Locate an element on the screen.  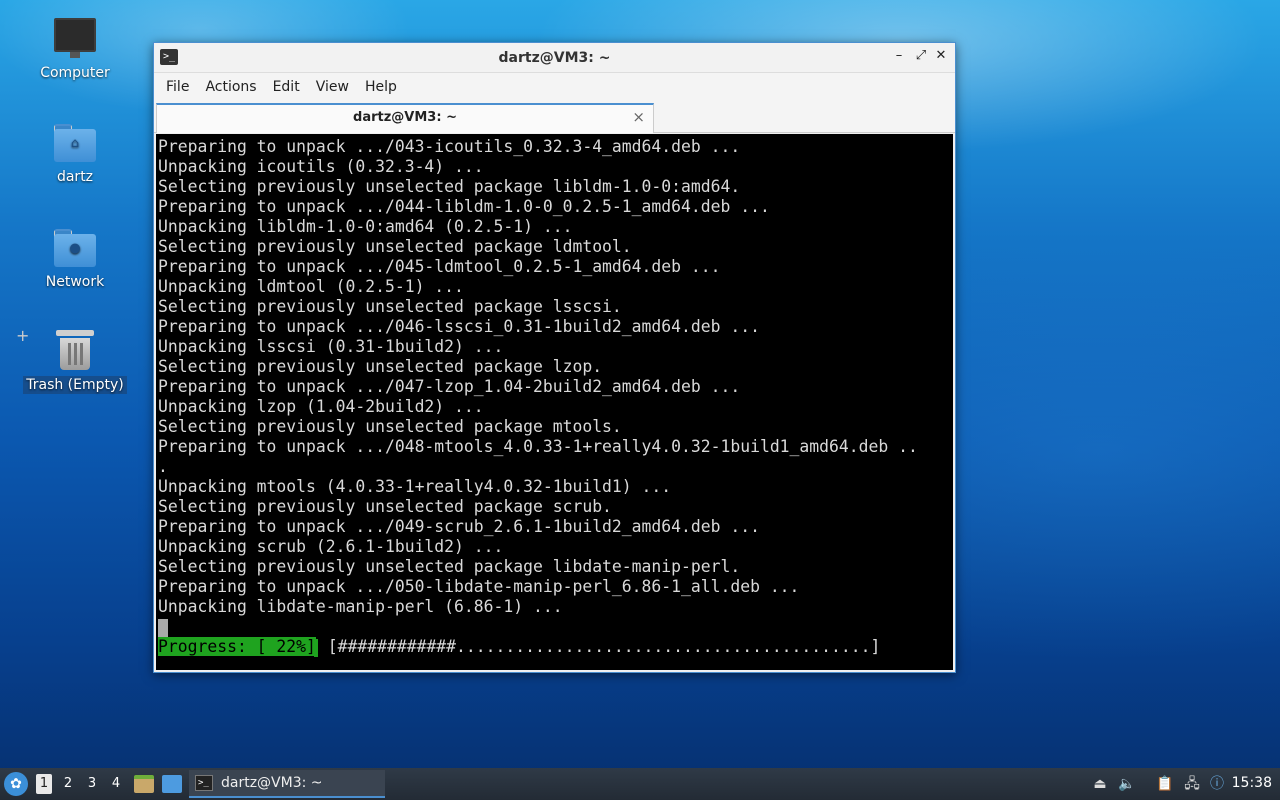
file-manager-icon is located at coordinates (144, 784).